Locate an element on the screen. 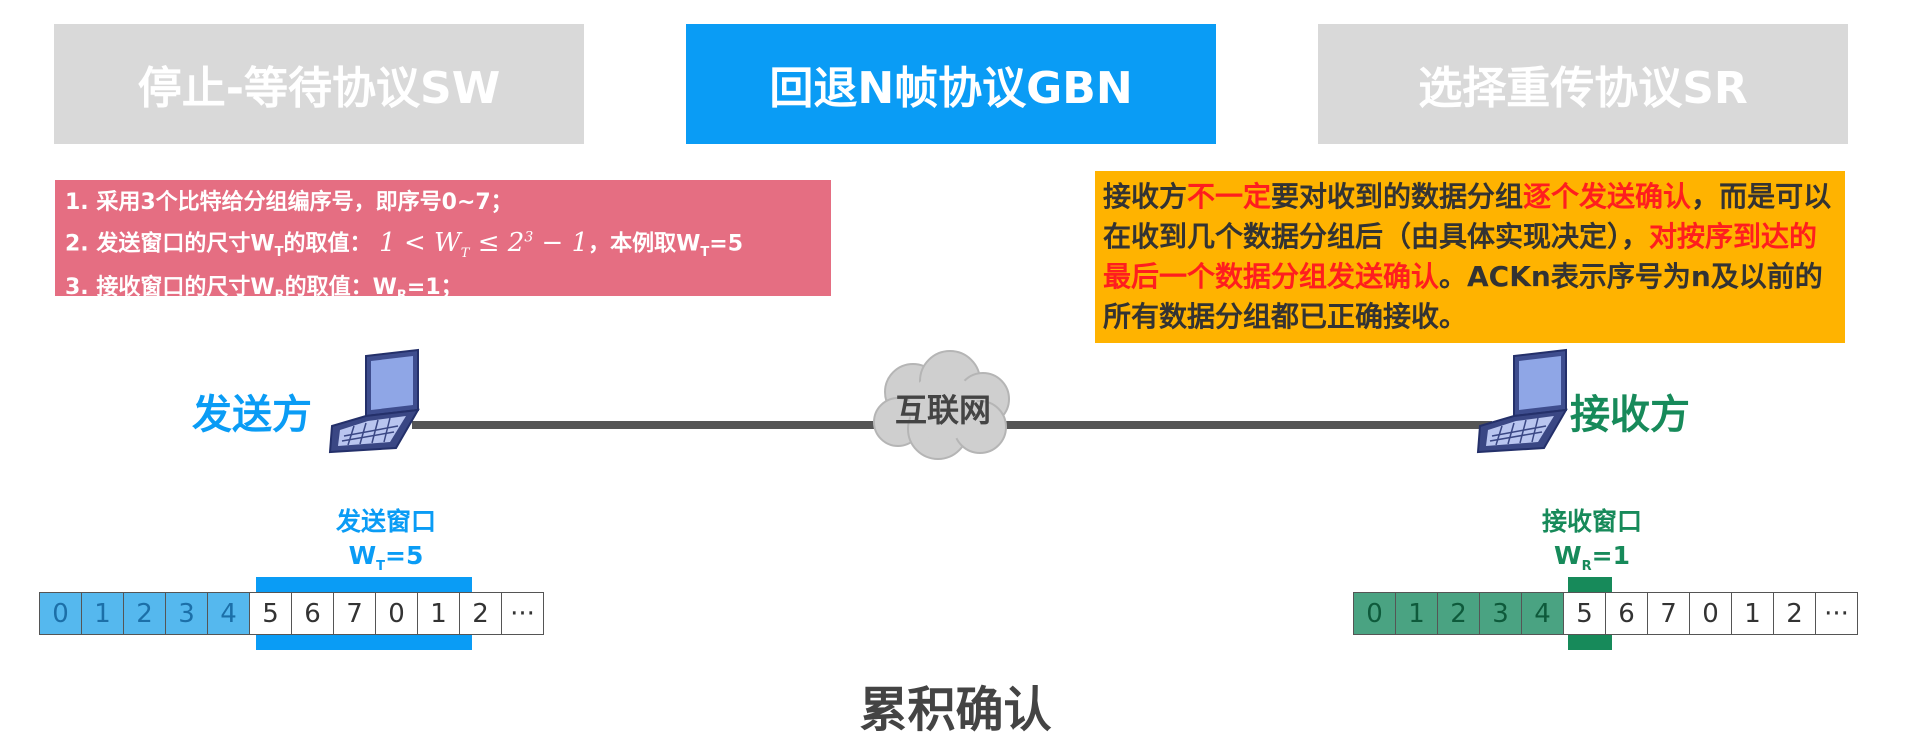  recv-size-w: W is located at coordinates (1568, 555).